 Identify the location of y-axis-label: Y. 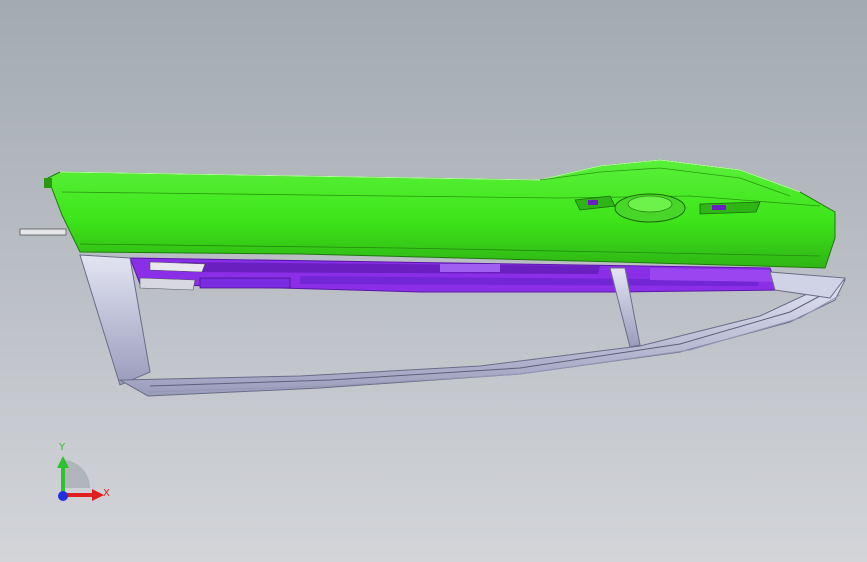
(62, 447).